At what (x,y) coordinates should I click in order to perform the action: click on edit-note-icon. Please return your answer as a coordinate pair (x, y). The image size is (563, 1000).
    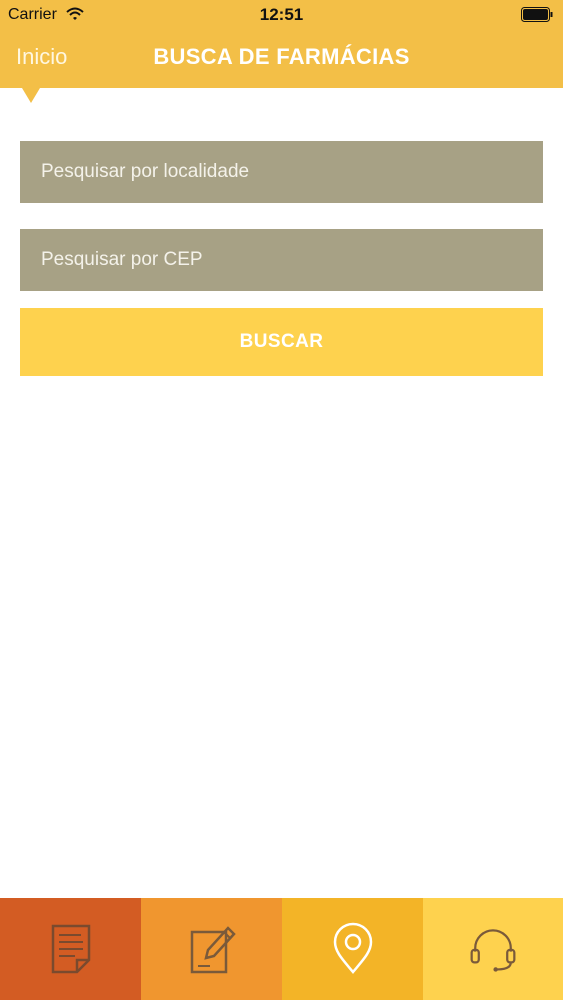
    Looking at the image, I should click on (213, 950).